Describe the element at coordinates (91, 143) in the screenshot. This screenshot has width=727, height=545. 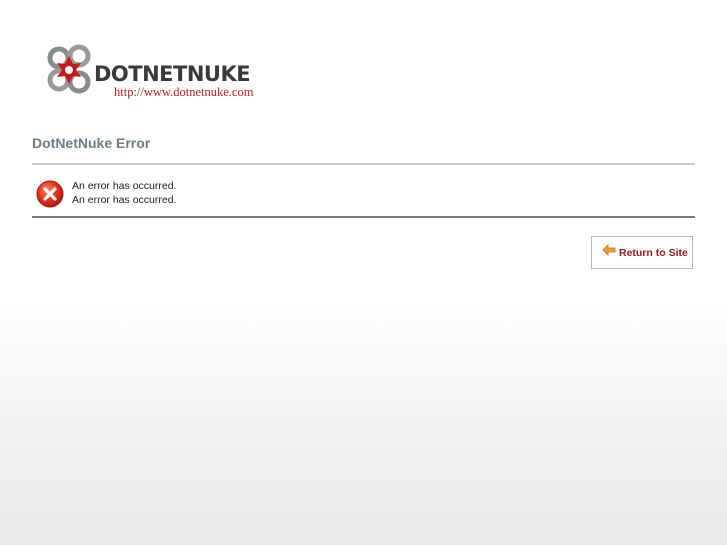
I see `page-title: DotNetNuke Error` at that location.